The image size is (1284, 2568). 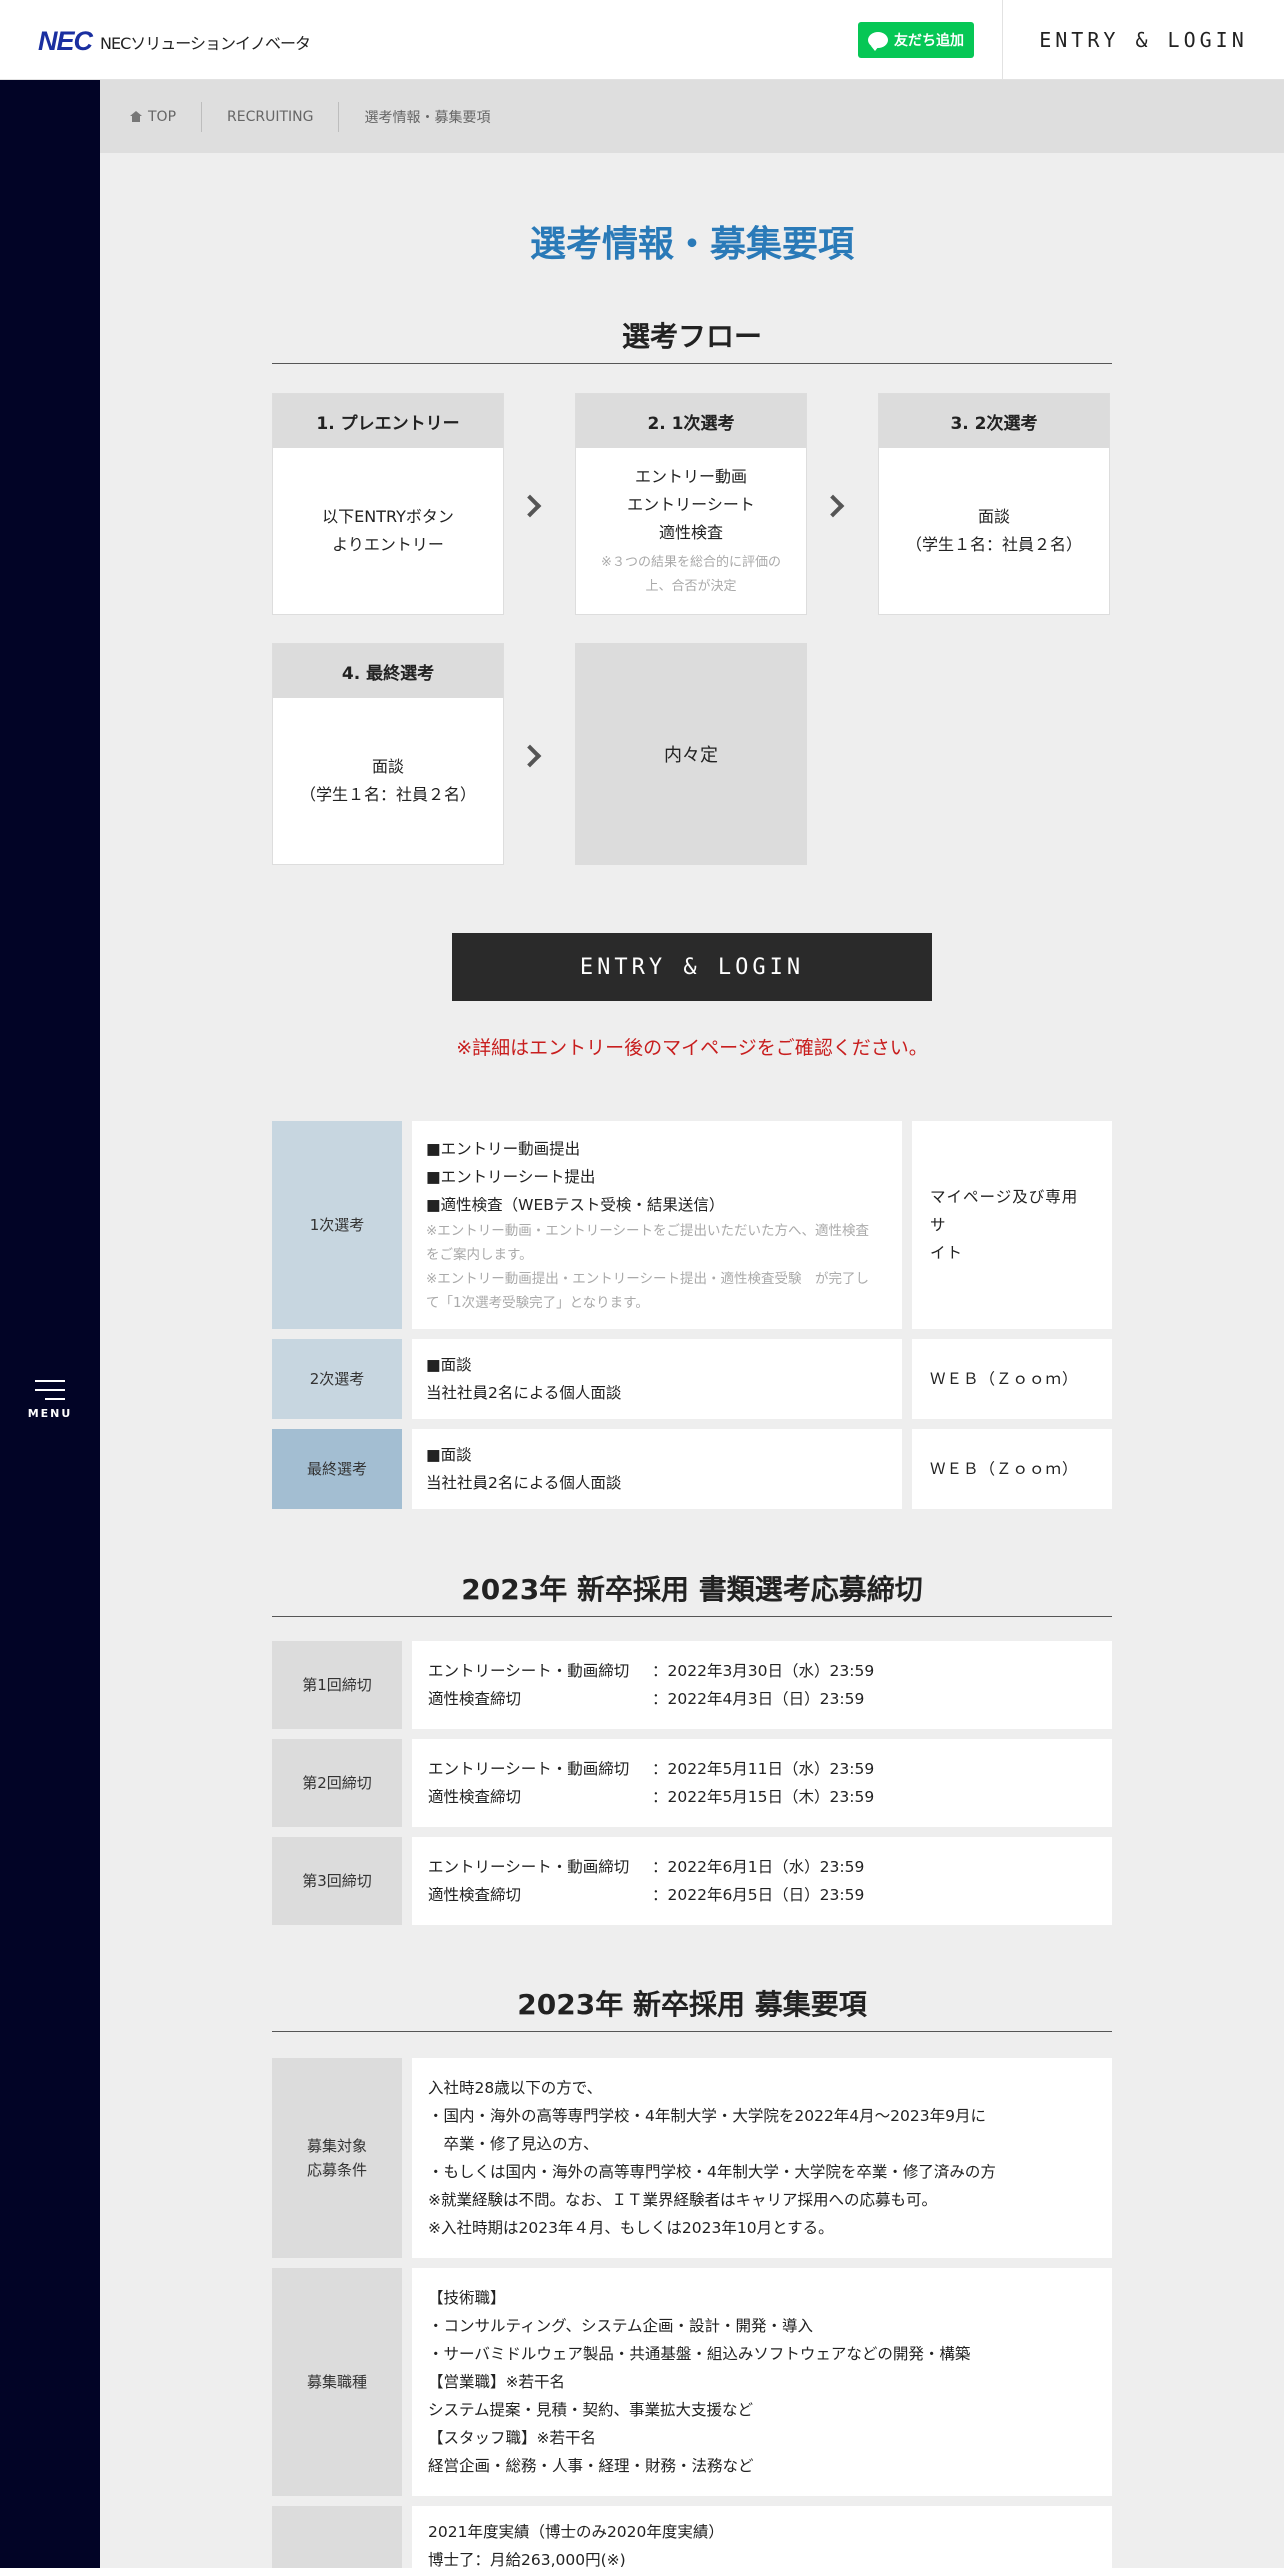 I want to click on flow-step-1: 1. プレエントリー 以下ENTRYボタン よりエントリー, so click(x=388, y=504).